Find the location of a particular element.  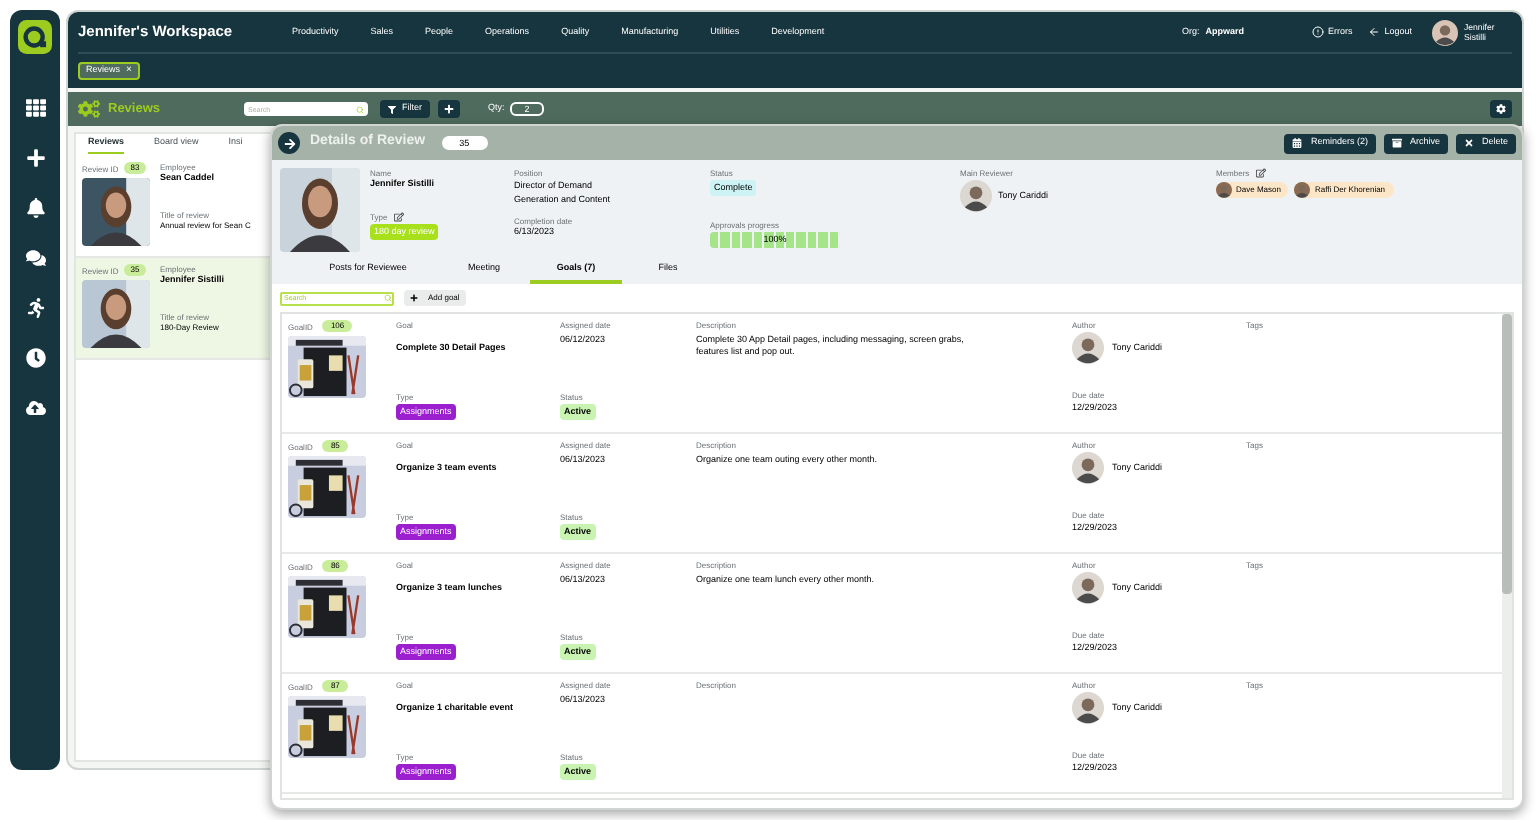

logo-icon is located at coordinates (35, 37).